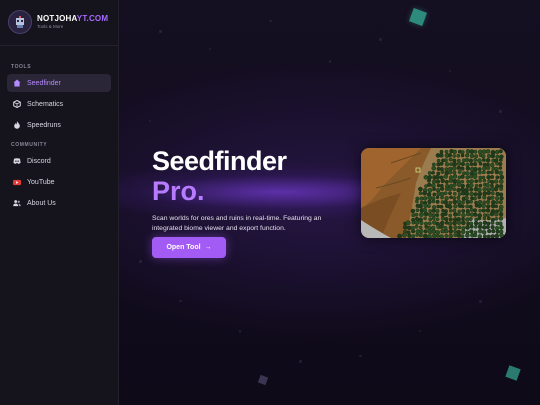 The height and width of the screenshot is (405, 540). What do you see at coordinates (58, 22) in the screenshot?
I see `brand: NOTJOHAYT.COM Tools & More` at bounding box center [58, 22].